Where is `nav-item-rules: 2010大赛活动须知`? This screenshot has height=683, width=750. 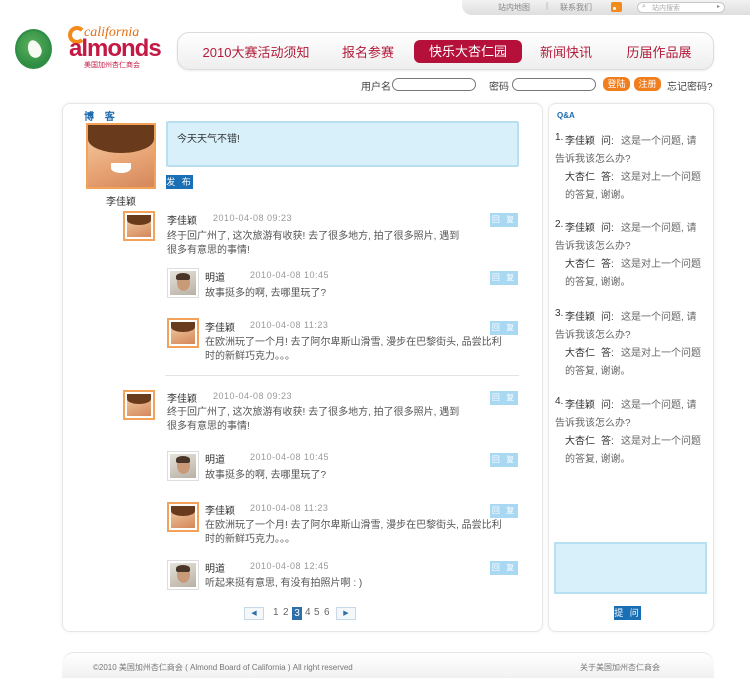
nav-item-rules: 2010大赛活动须知 is located at coordinates (256, 53).